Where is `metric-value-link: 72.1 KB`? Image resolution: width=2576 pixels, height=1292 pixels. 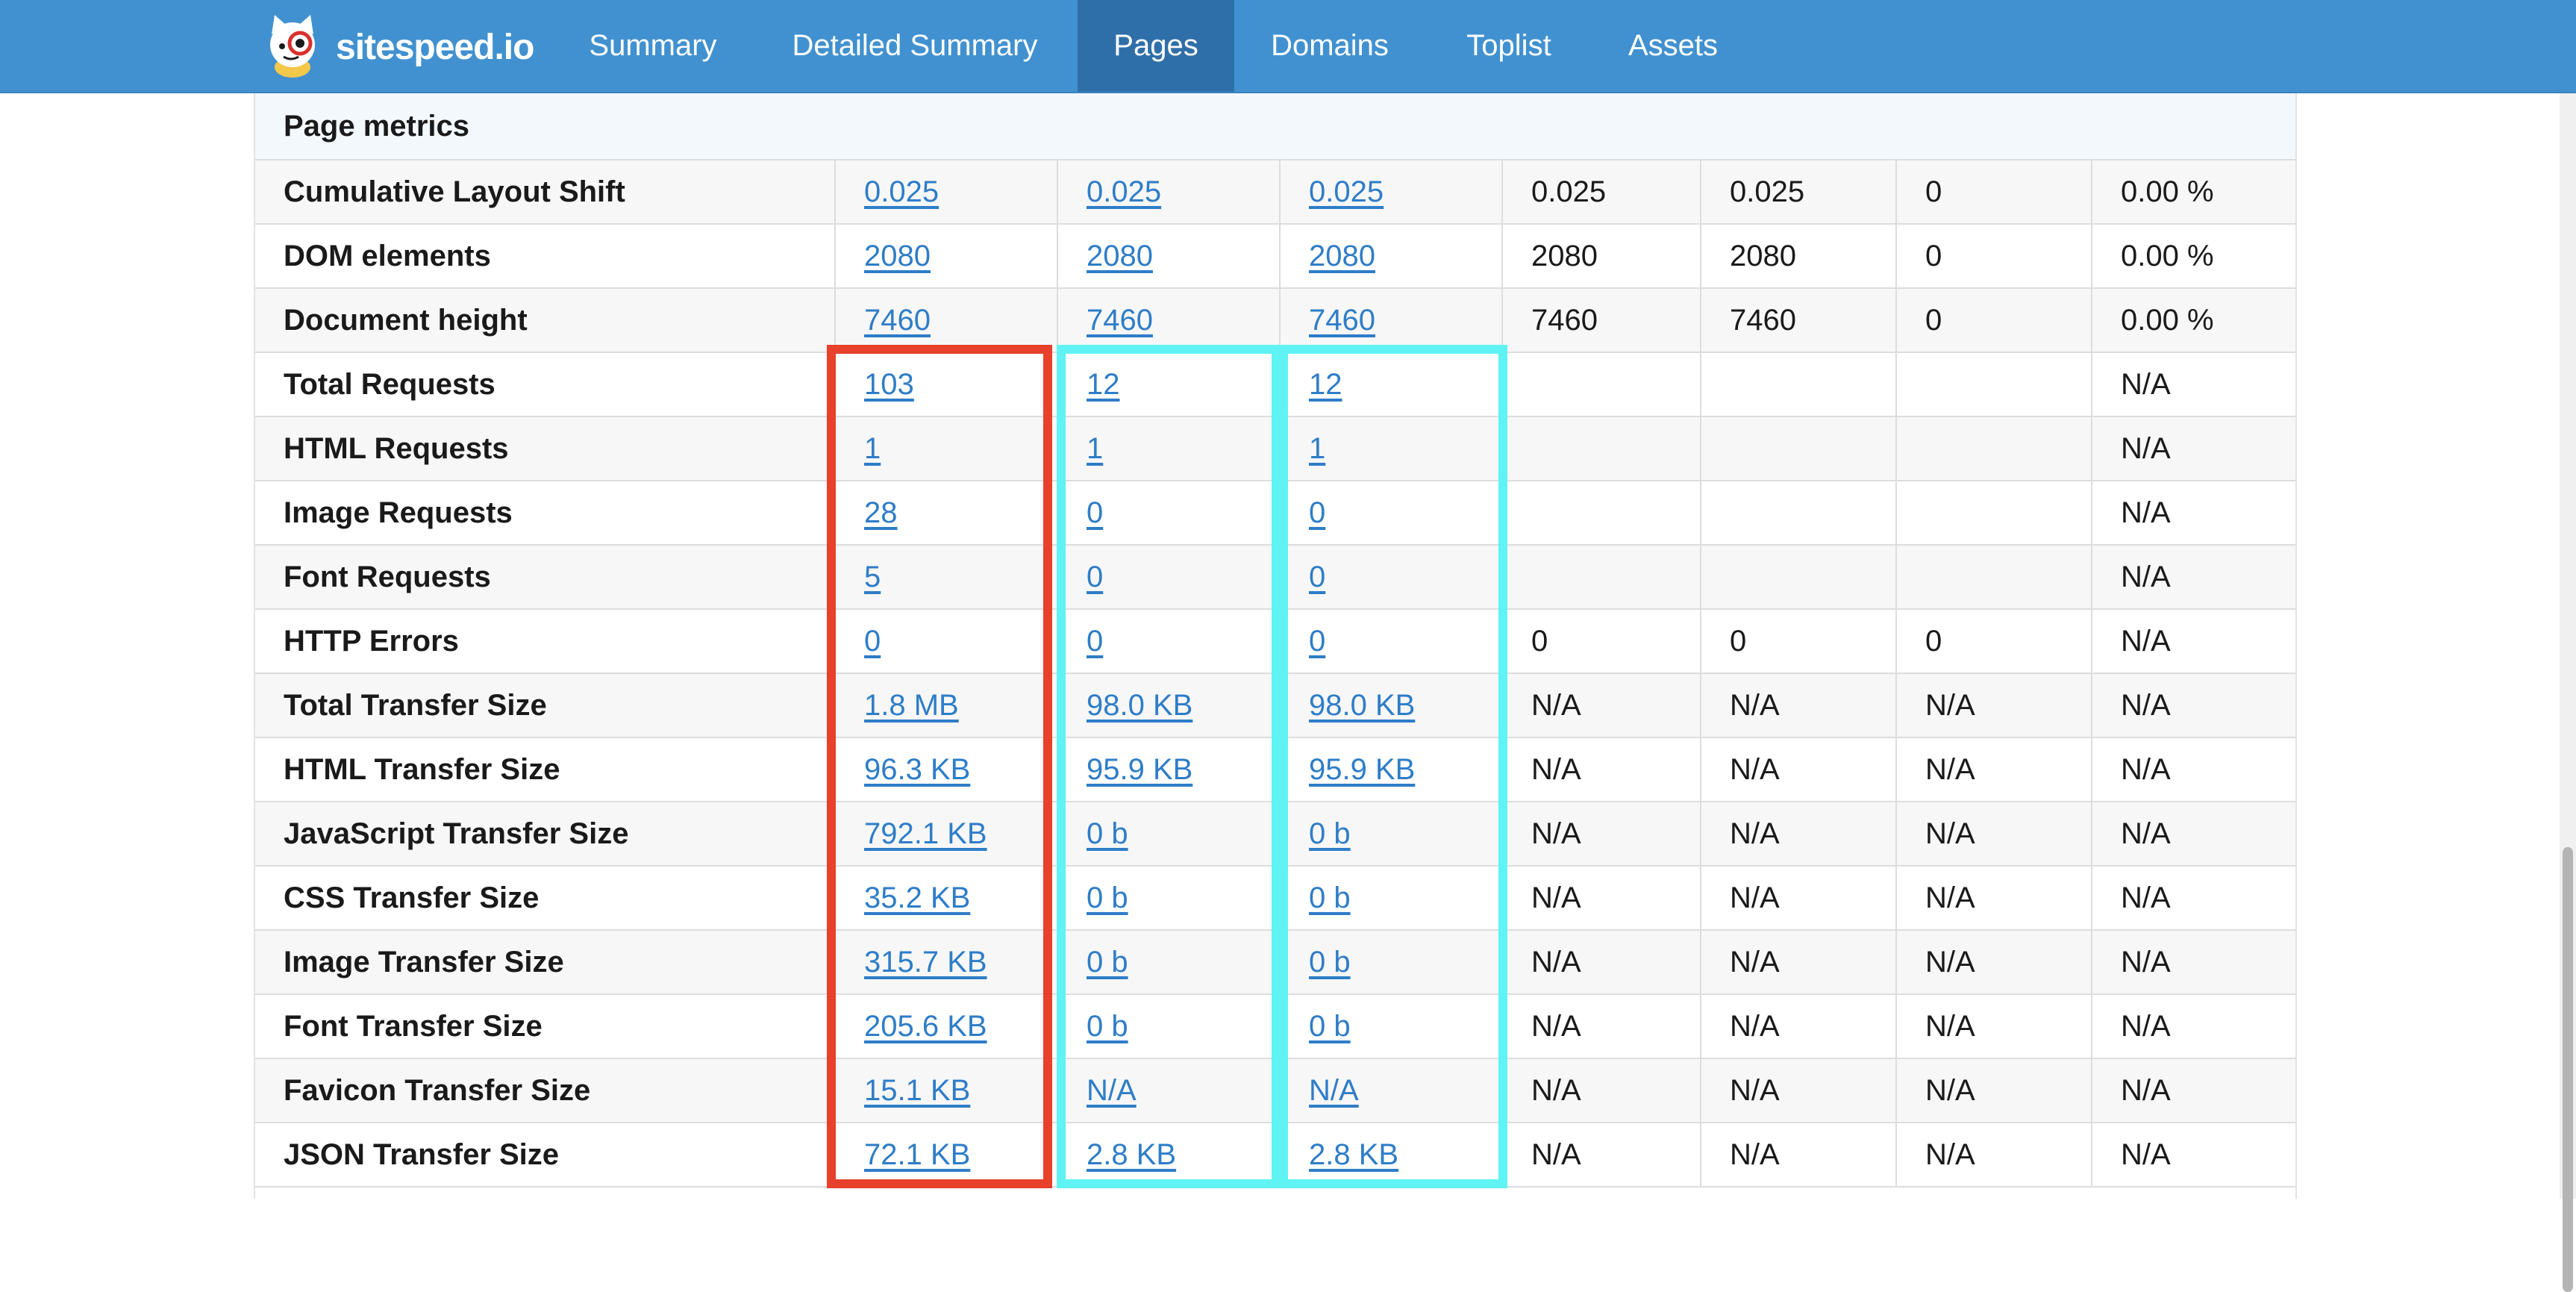
metric-value-link: 72.1 KB is located at coordinates (917, 1155).